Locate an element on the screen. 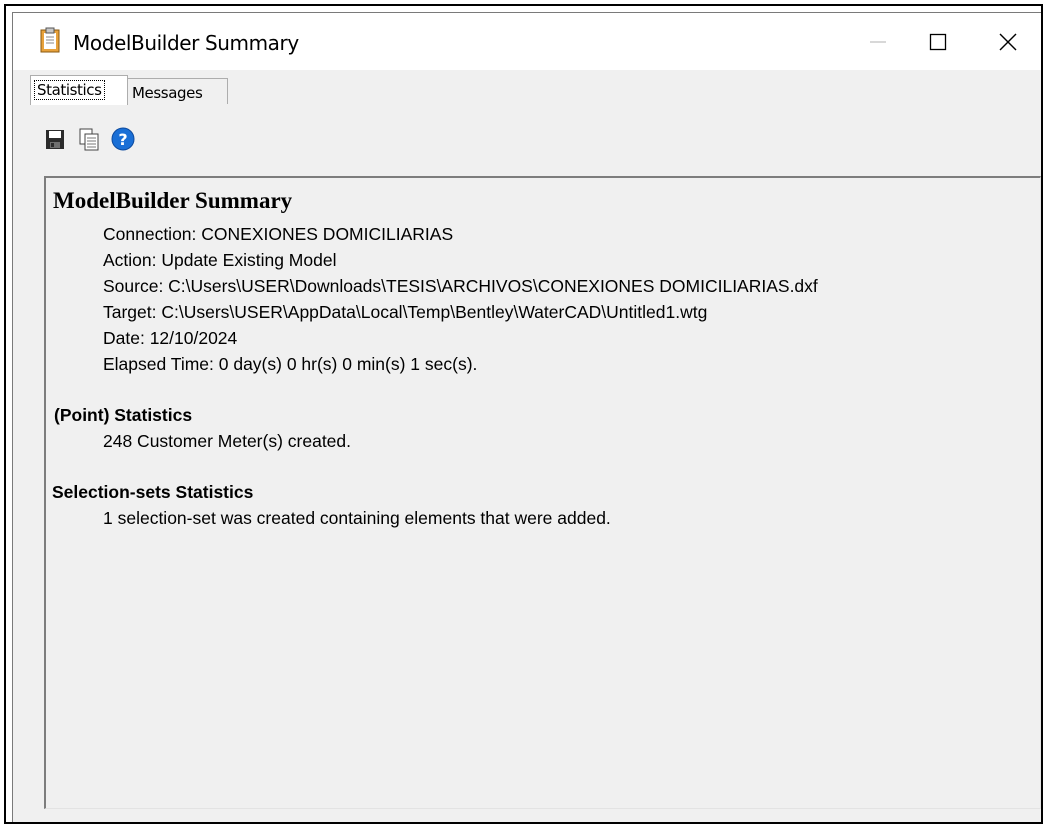 The image size is (1043, 828). maximize-icon is located at coordinates (938, 42).